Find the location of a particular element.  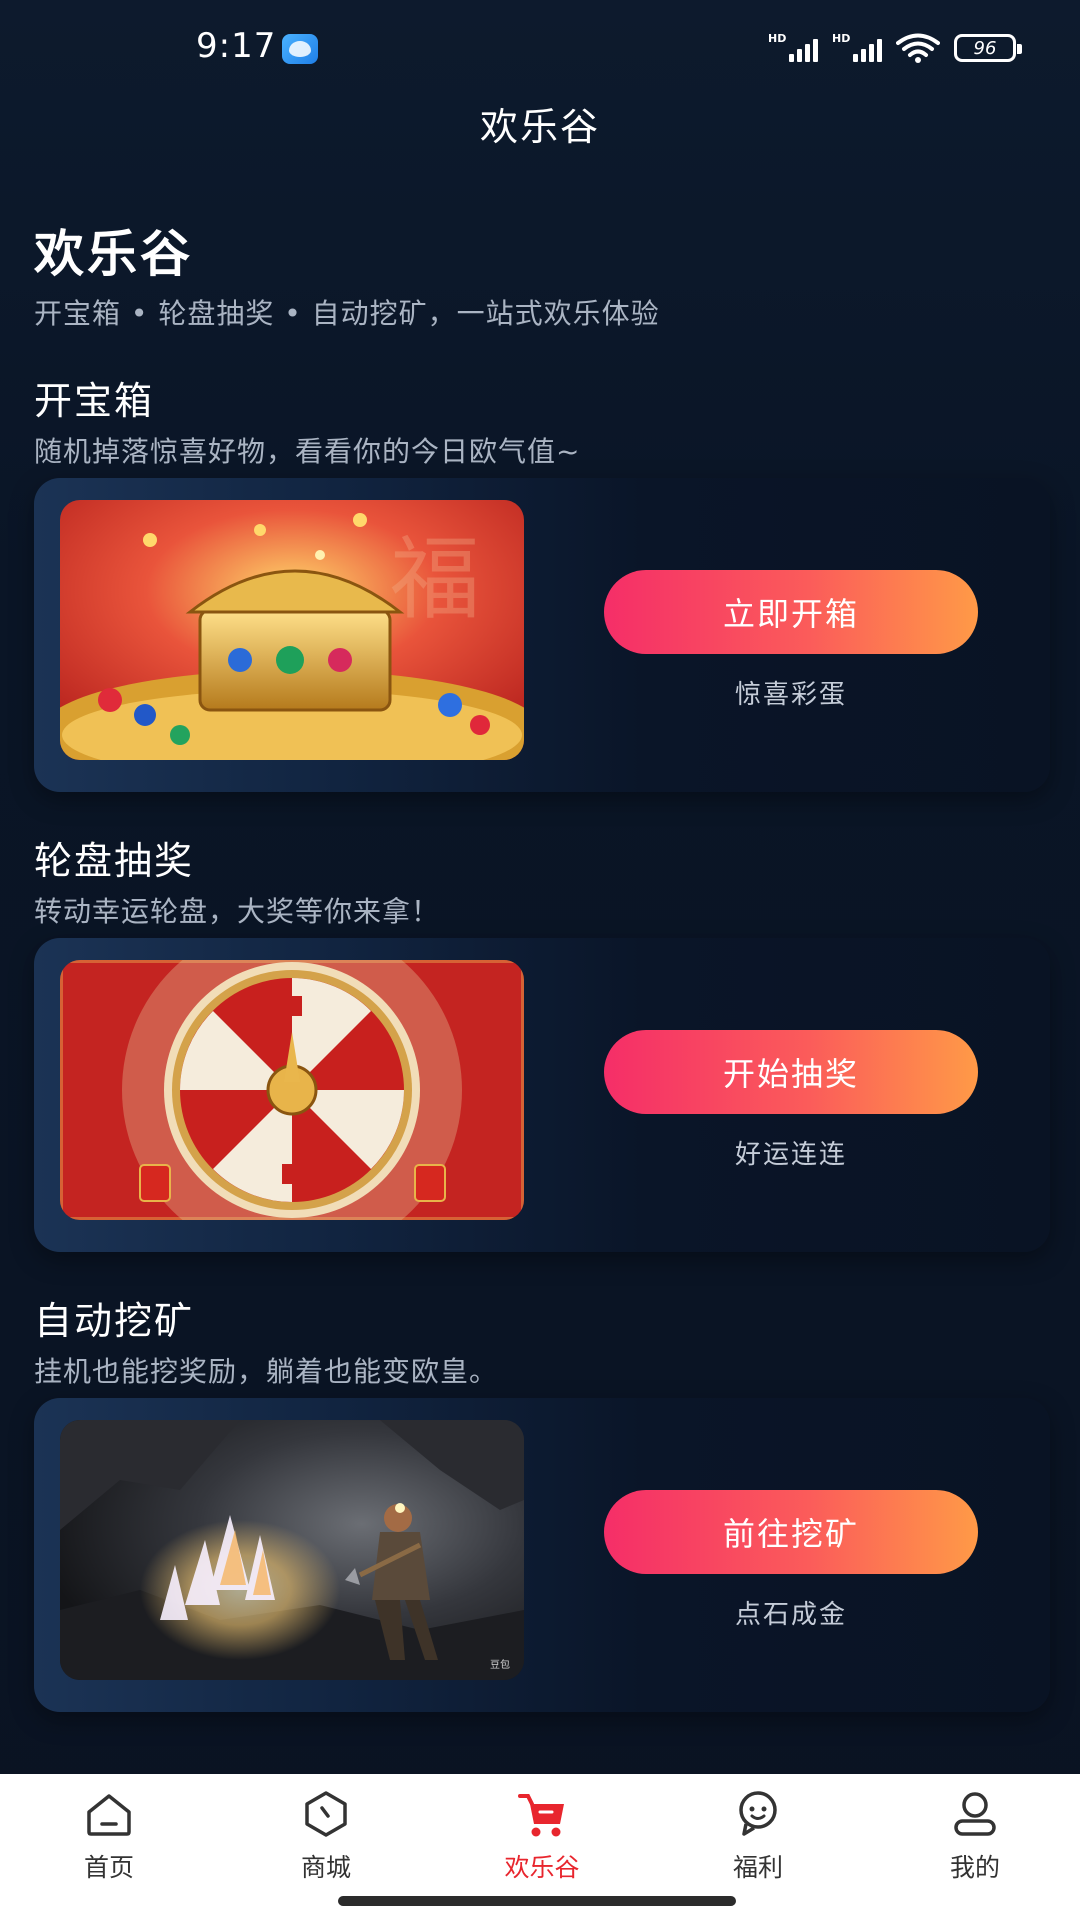

notification-app-icon is located at coordinates (300, 49).